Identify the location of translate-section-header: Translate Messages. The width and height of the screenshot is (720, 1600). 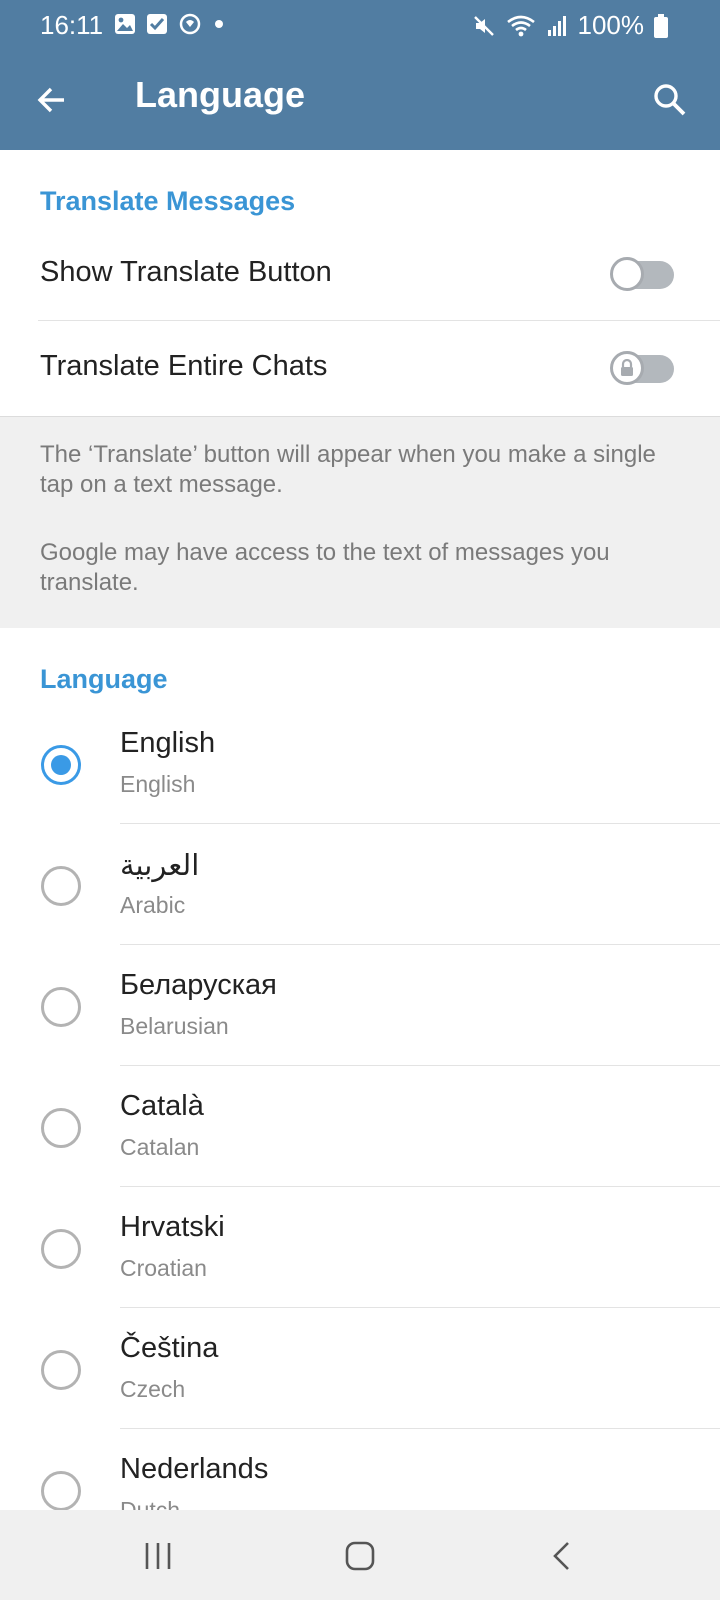
(168, 201).